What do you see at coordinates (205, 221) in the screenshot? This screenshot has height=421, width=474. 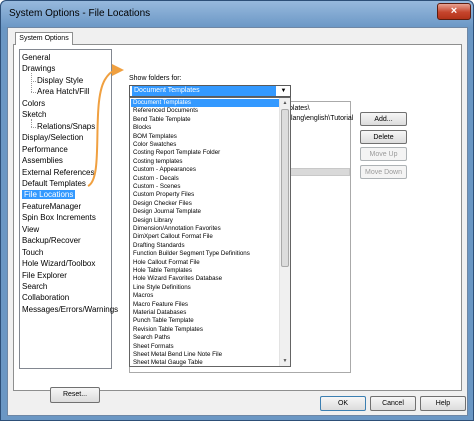 I see `dropdown-option: Design Library` at bounding box center [205, 221].